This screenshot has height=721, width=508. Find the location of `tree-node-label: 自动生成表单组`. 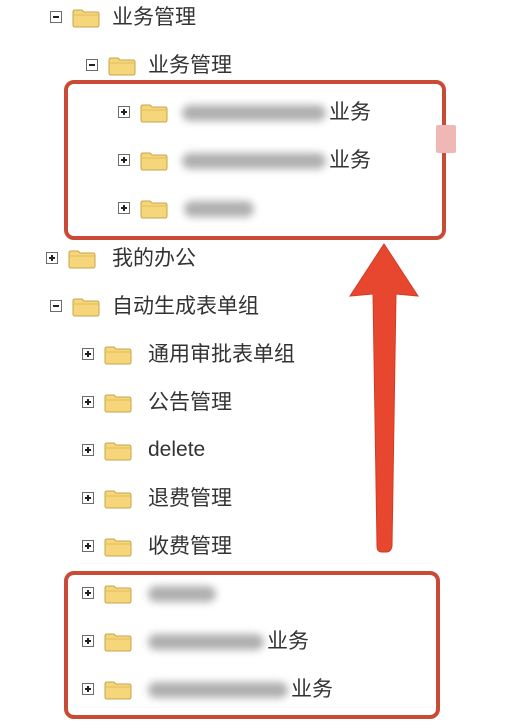

tree-node-label: 自动生成表单组 is located at coordinates (185, 306).